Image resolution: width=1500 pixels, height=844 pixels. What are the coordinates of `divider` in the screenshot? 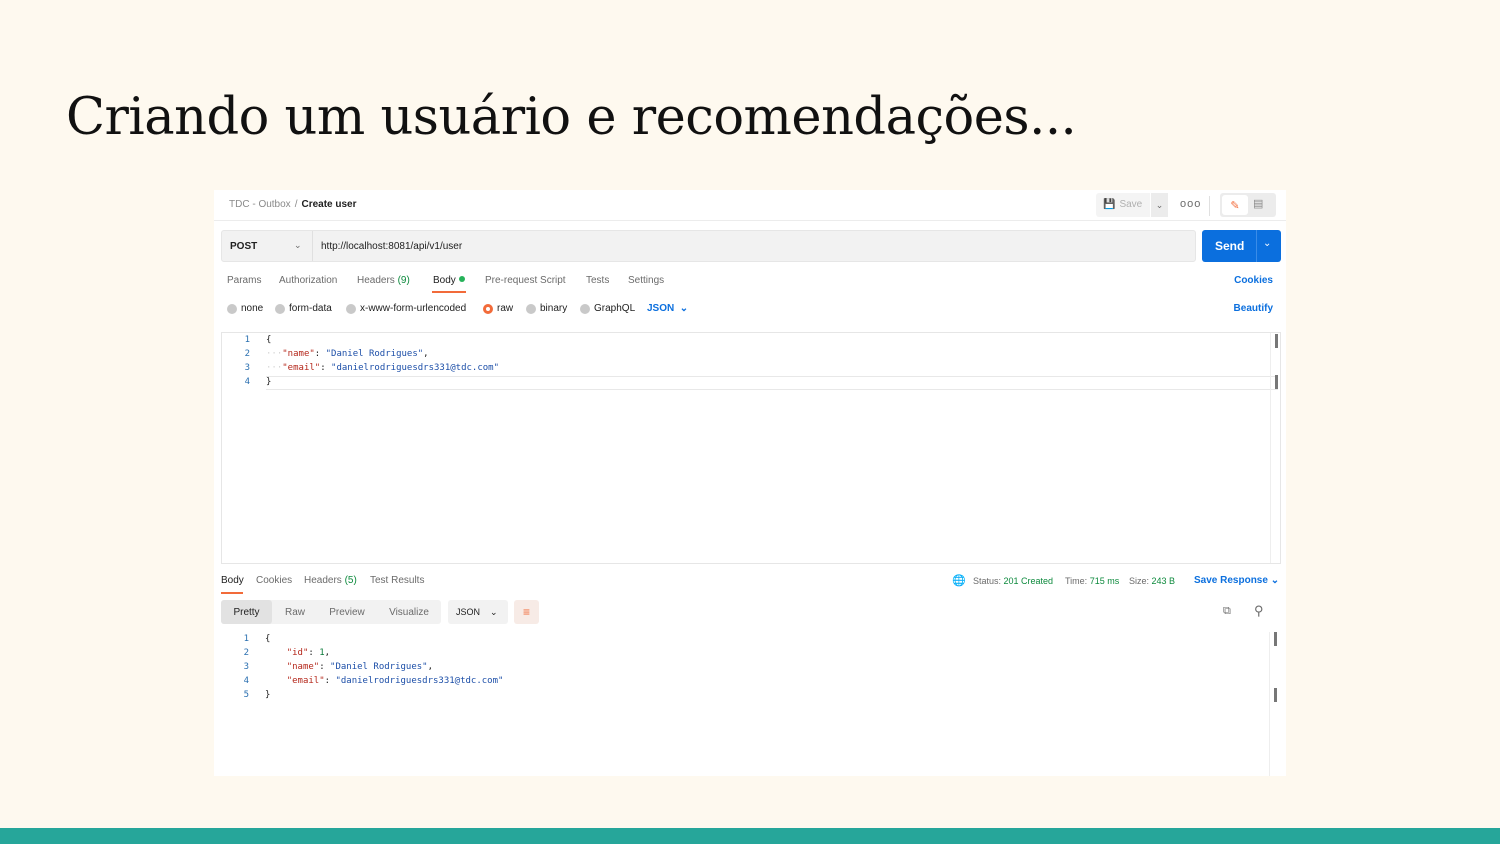 It's located at (1209, 206).